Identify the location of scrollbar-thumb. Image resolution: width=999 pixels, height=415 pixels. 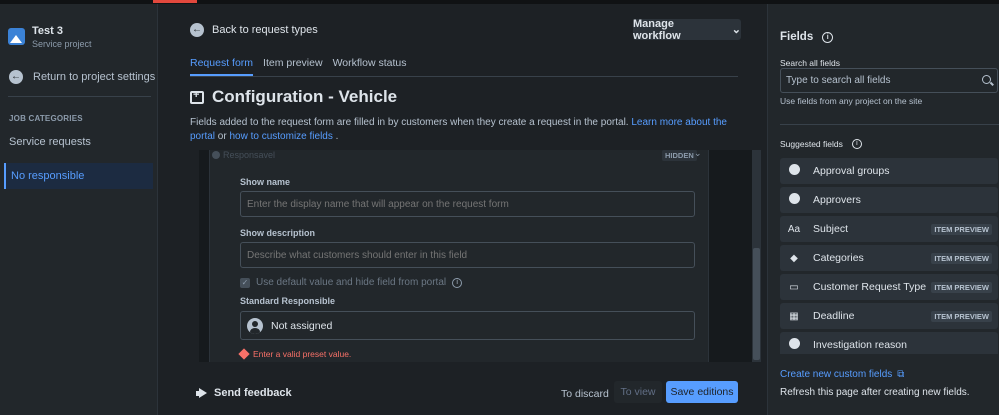
(756, 304).